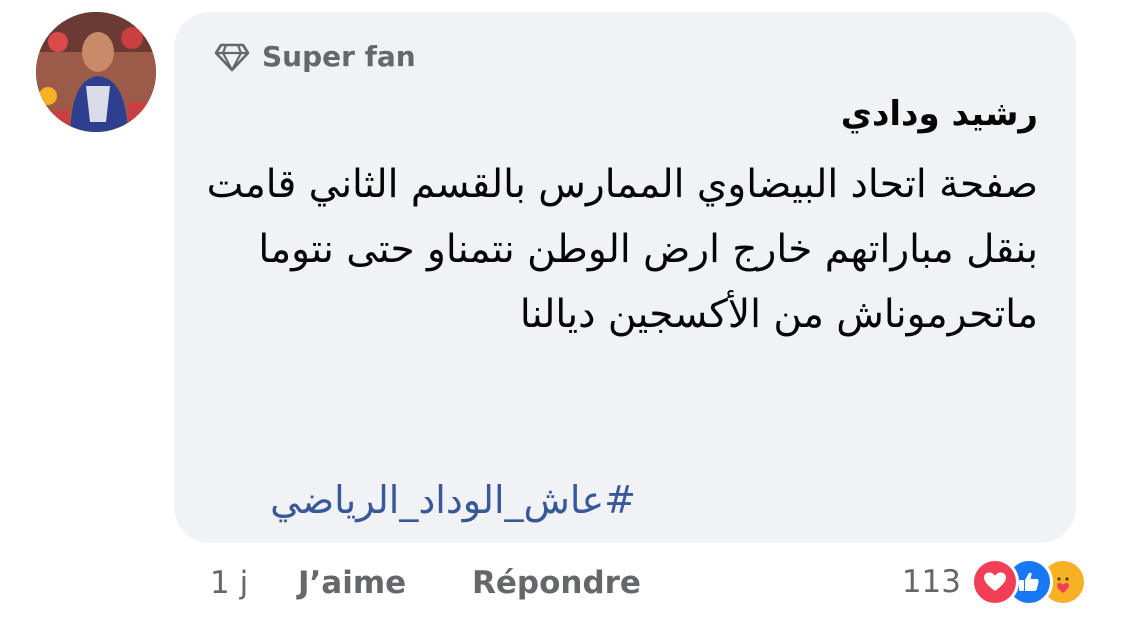  I want to click on comment-timestamp: 1 j, so click(229, 583).